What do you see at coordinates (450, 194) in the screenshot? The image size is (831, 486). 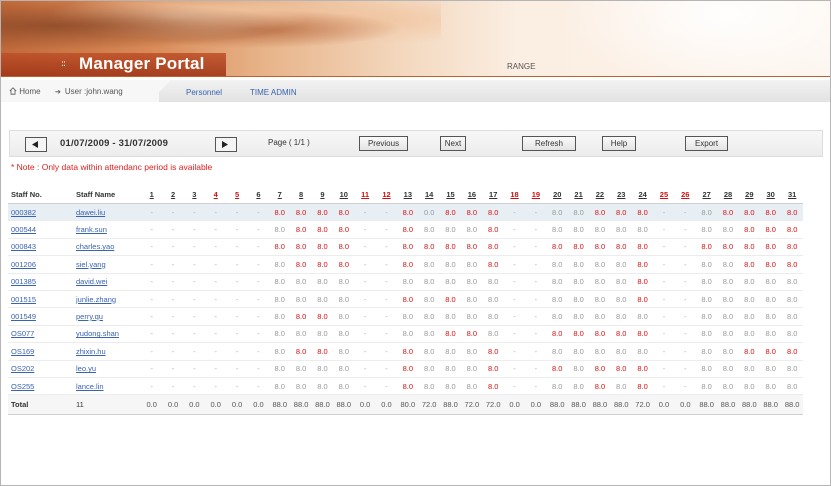 I see `col-header-day: 15` at bounding box center [450, 194].